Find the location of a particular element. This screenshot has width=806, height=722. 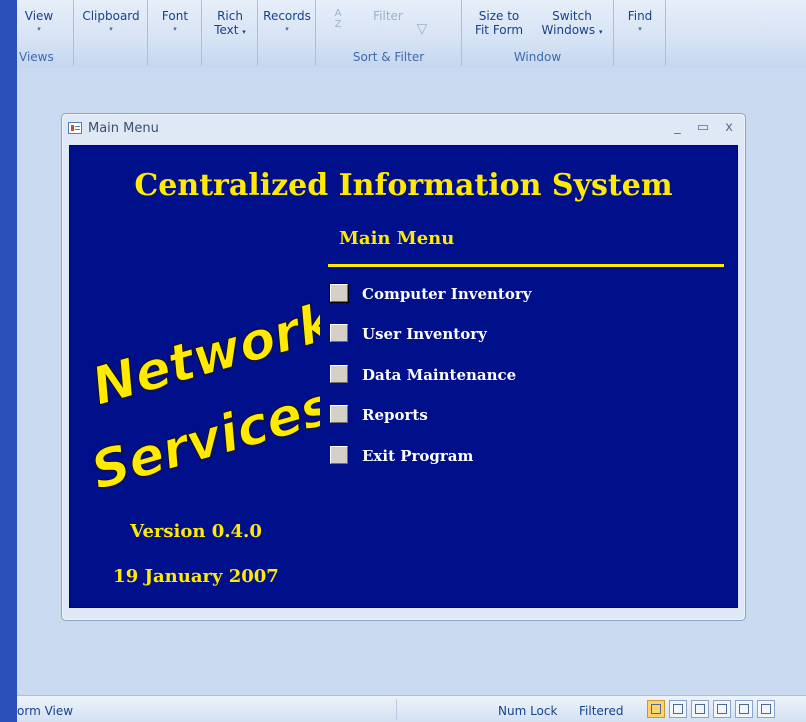

font-group: Font ▾ is located at coordinates (175, 33).